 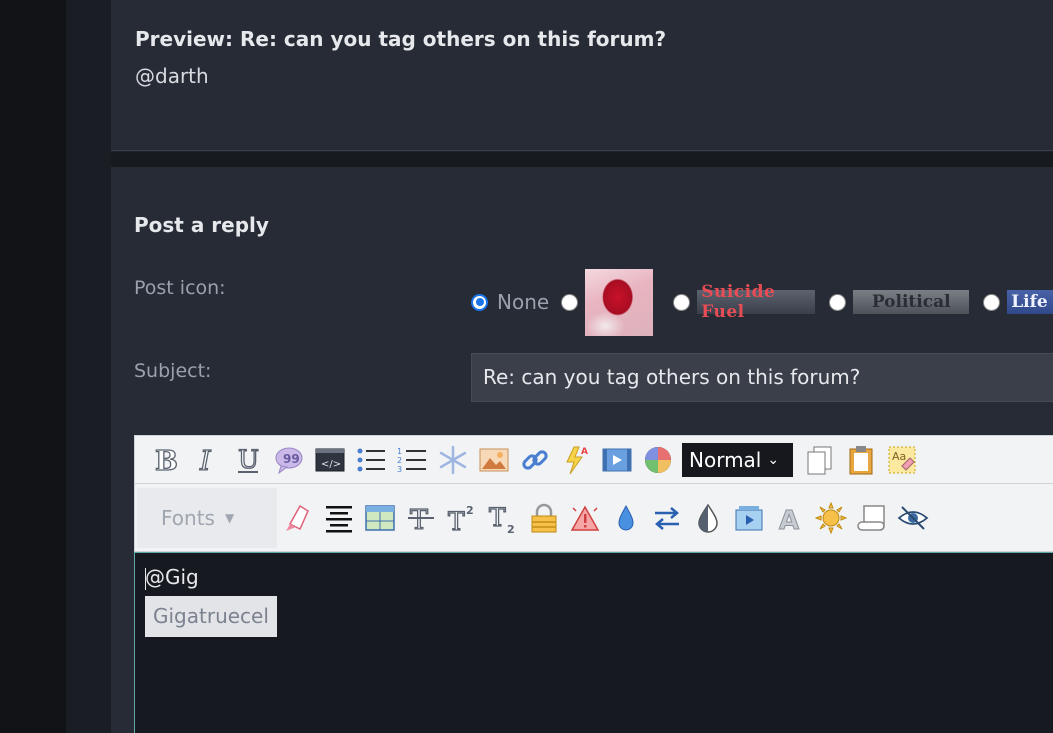 I want to click on post-icon-radio-political, so click(x=838, y=302).